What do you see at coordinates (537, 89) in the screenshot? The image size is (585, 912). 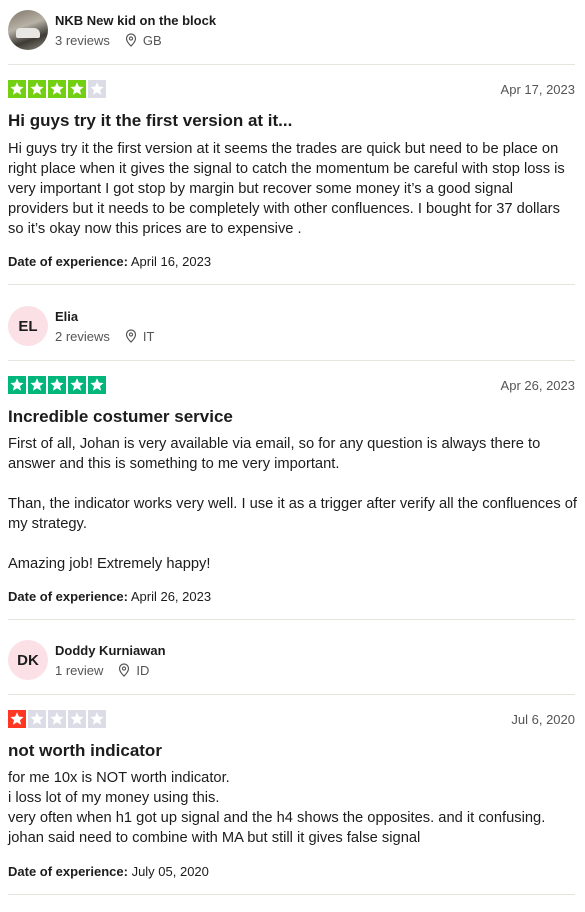 I see `review-date: Apr 17, 2023` at bounding box center [537, 89].